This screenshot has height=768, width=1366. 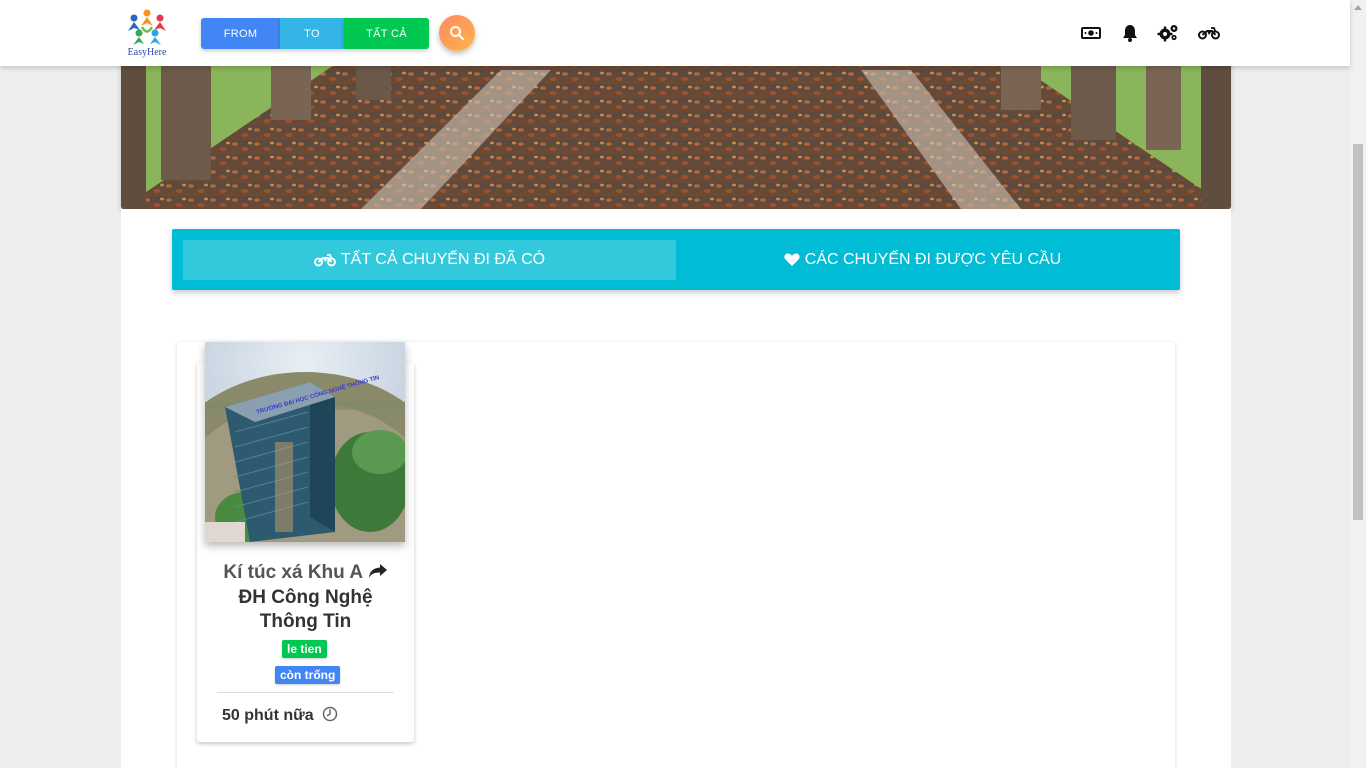 I want to click on driver-badge: le tien, so click(x=304, y=649).